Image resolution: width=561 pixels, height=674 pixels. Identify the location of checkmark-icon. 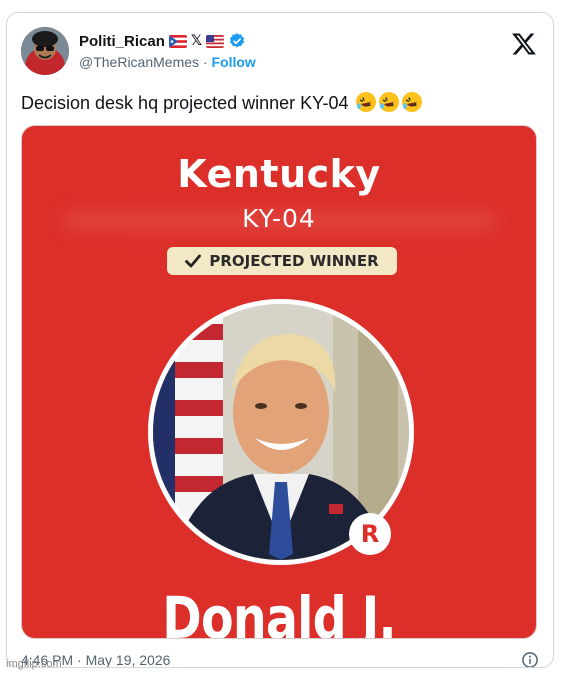
(193, 261).